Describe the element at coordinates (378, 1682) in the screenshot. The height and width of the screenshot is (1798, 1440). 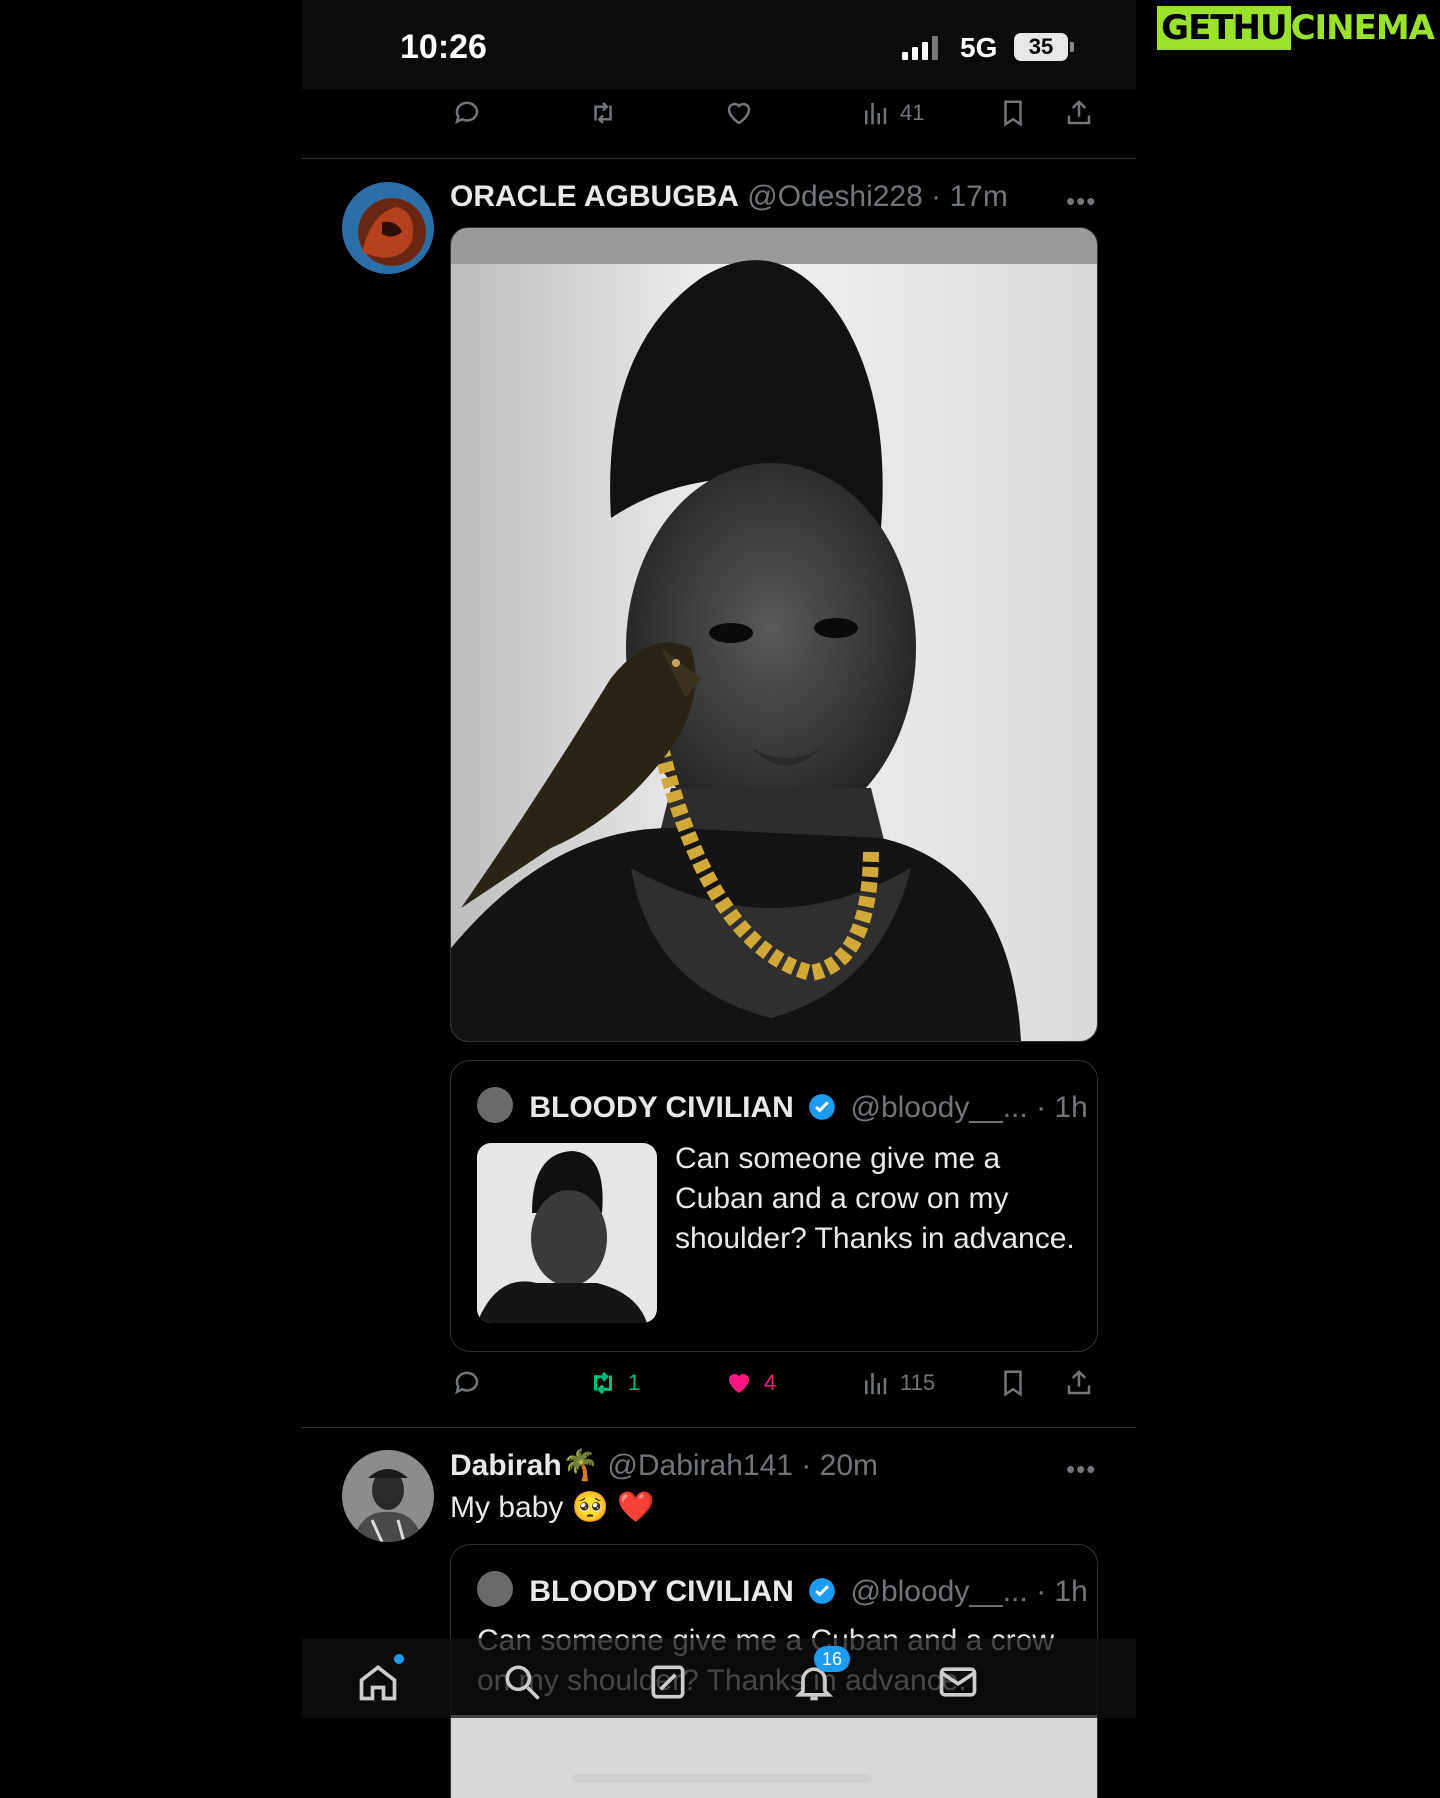
I see `home-icon` at that location.